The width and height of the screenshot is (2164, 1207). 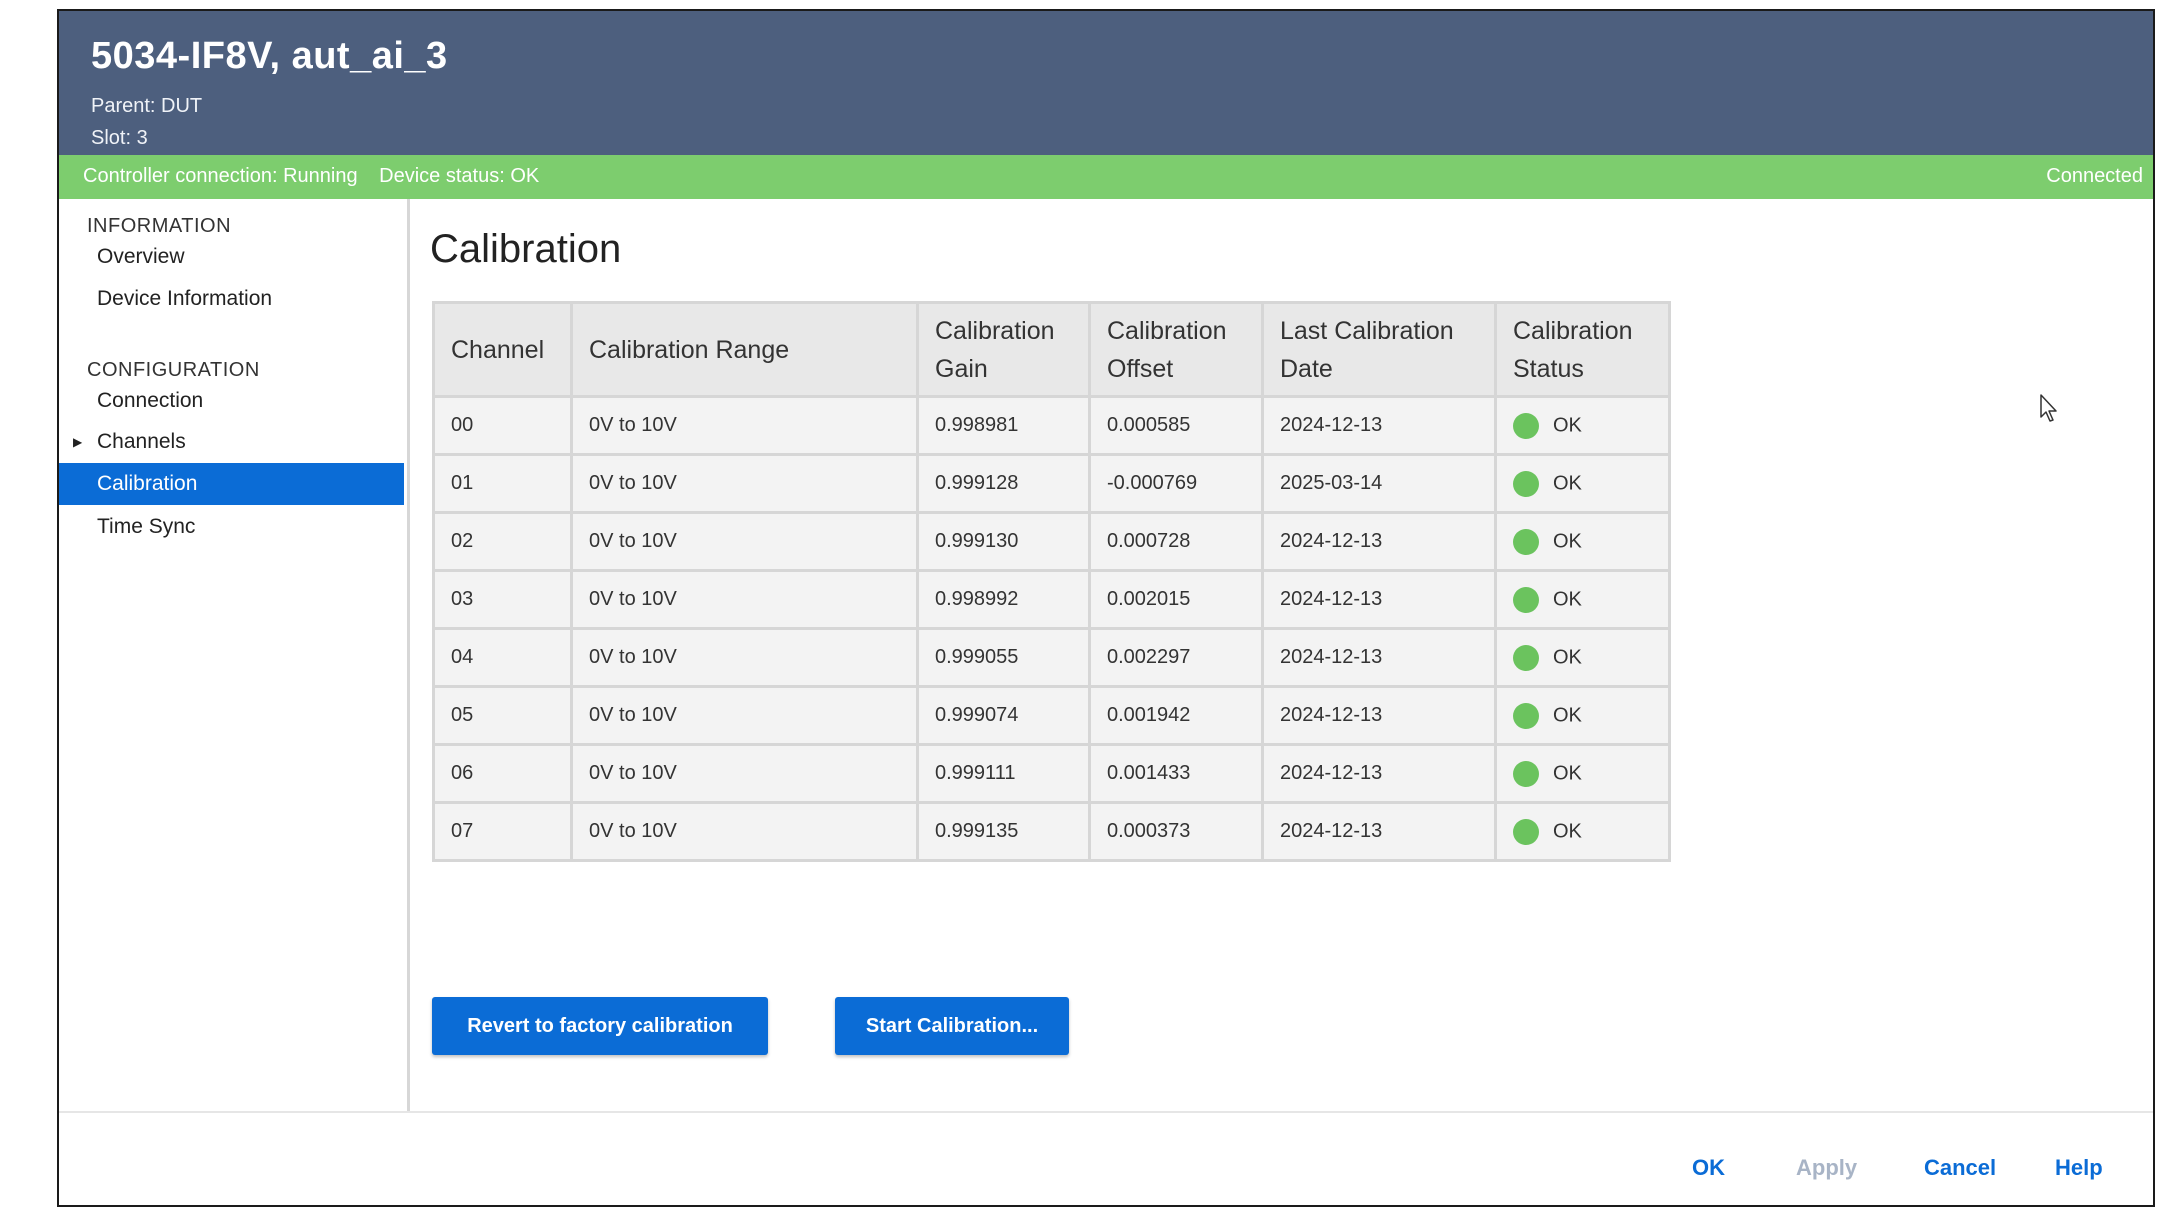 I want to click on cell-channel: 03, so click(x=502, y=599).